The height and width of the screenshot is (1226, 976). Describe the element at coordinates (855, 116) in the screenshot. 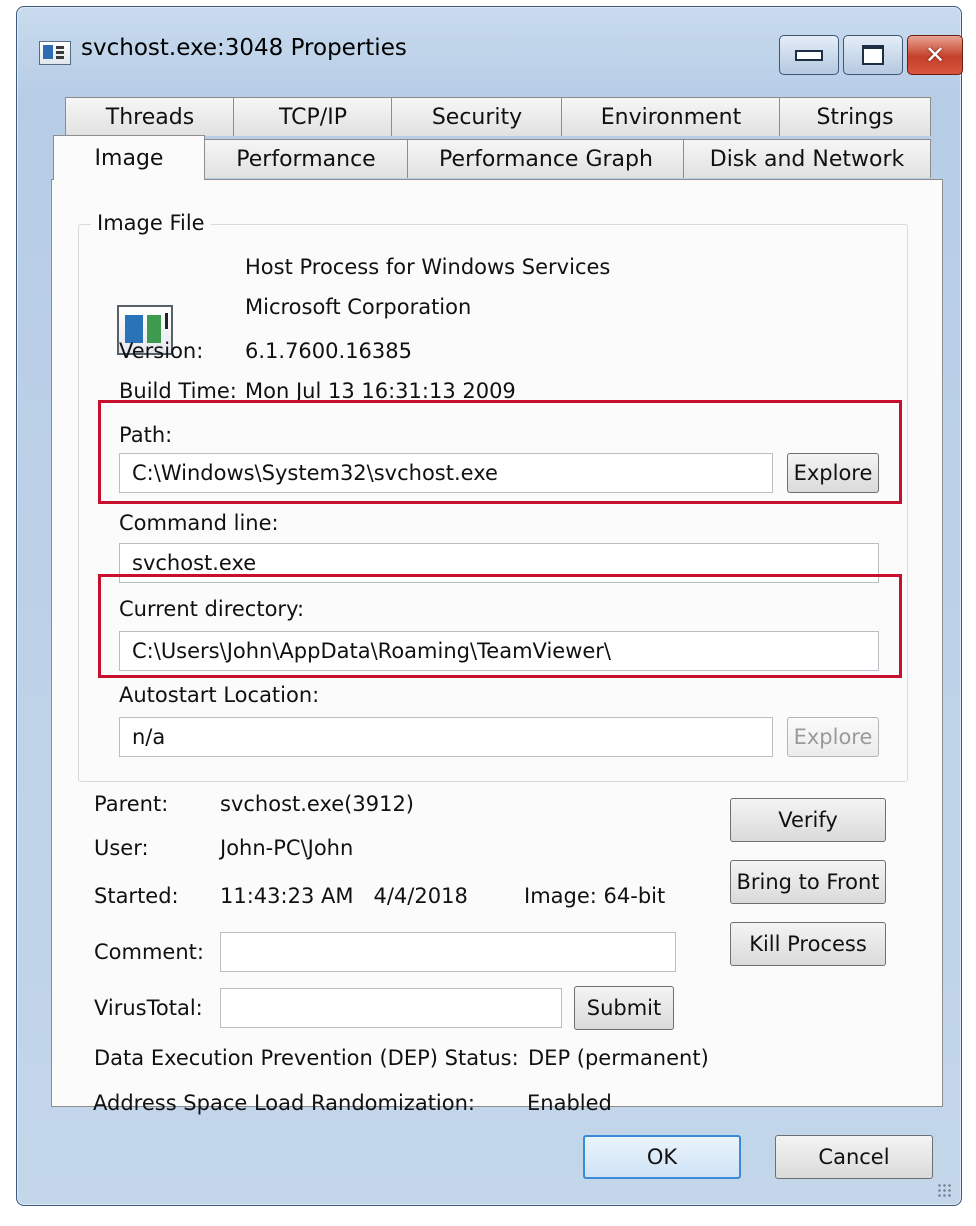

I see `tab-strings: Strings` at that location.